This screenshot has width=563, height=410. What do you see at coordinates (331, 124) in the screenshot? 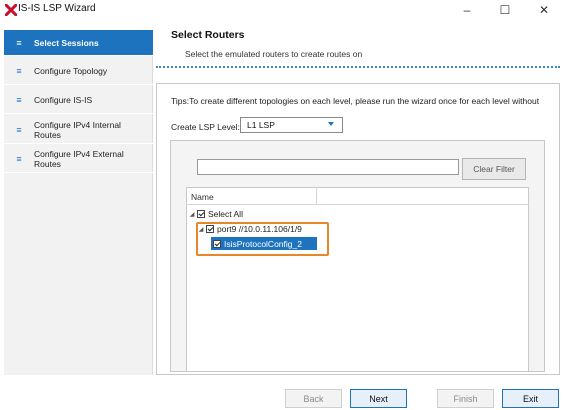
I see `chevron-down-icon` at bounding box center [331, 124].